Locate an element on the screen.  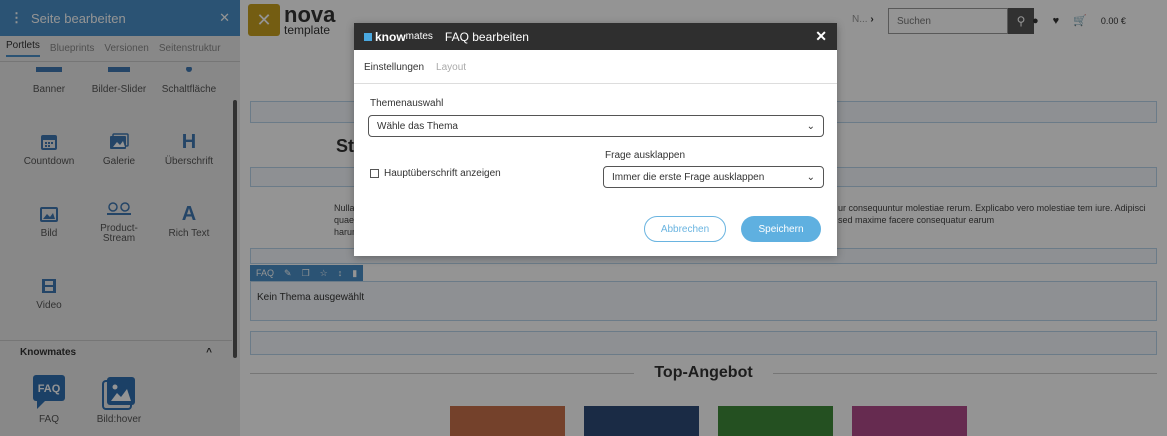
checkbox-label: Hauptüberschrift anzeigen is located at coordinates (442, 173).